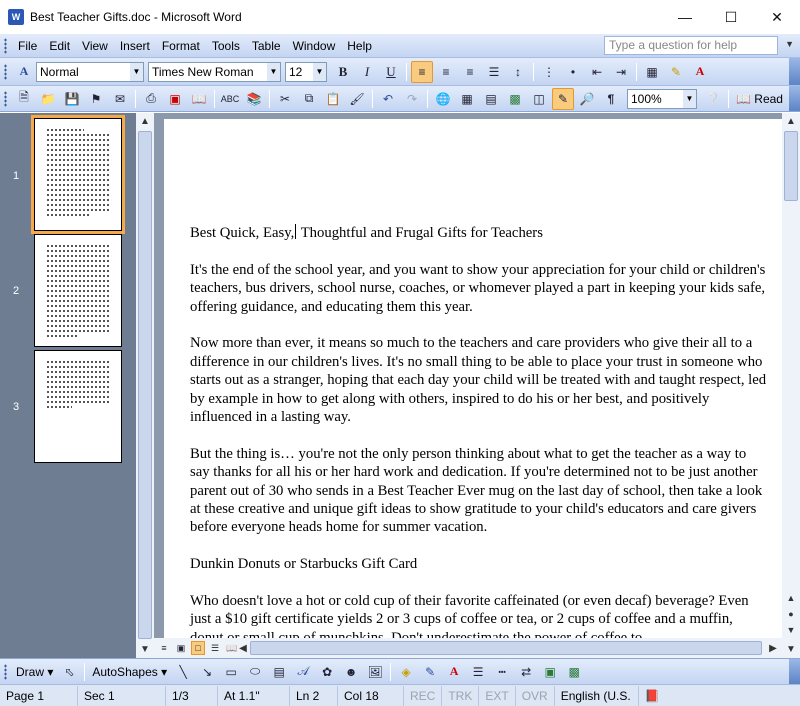 The width and height of the screenshot is (800, 706). What do you see at coordinates (199, 99) in the screenshot?
I see `research-icon: 📖` at bounding box center [199, 99].